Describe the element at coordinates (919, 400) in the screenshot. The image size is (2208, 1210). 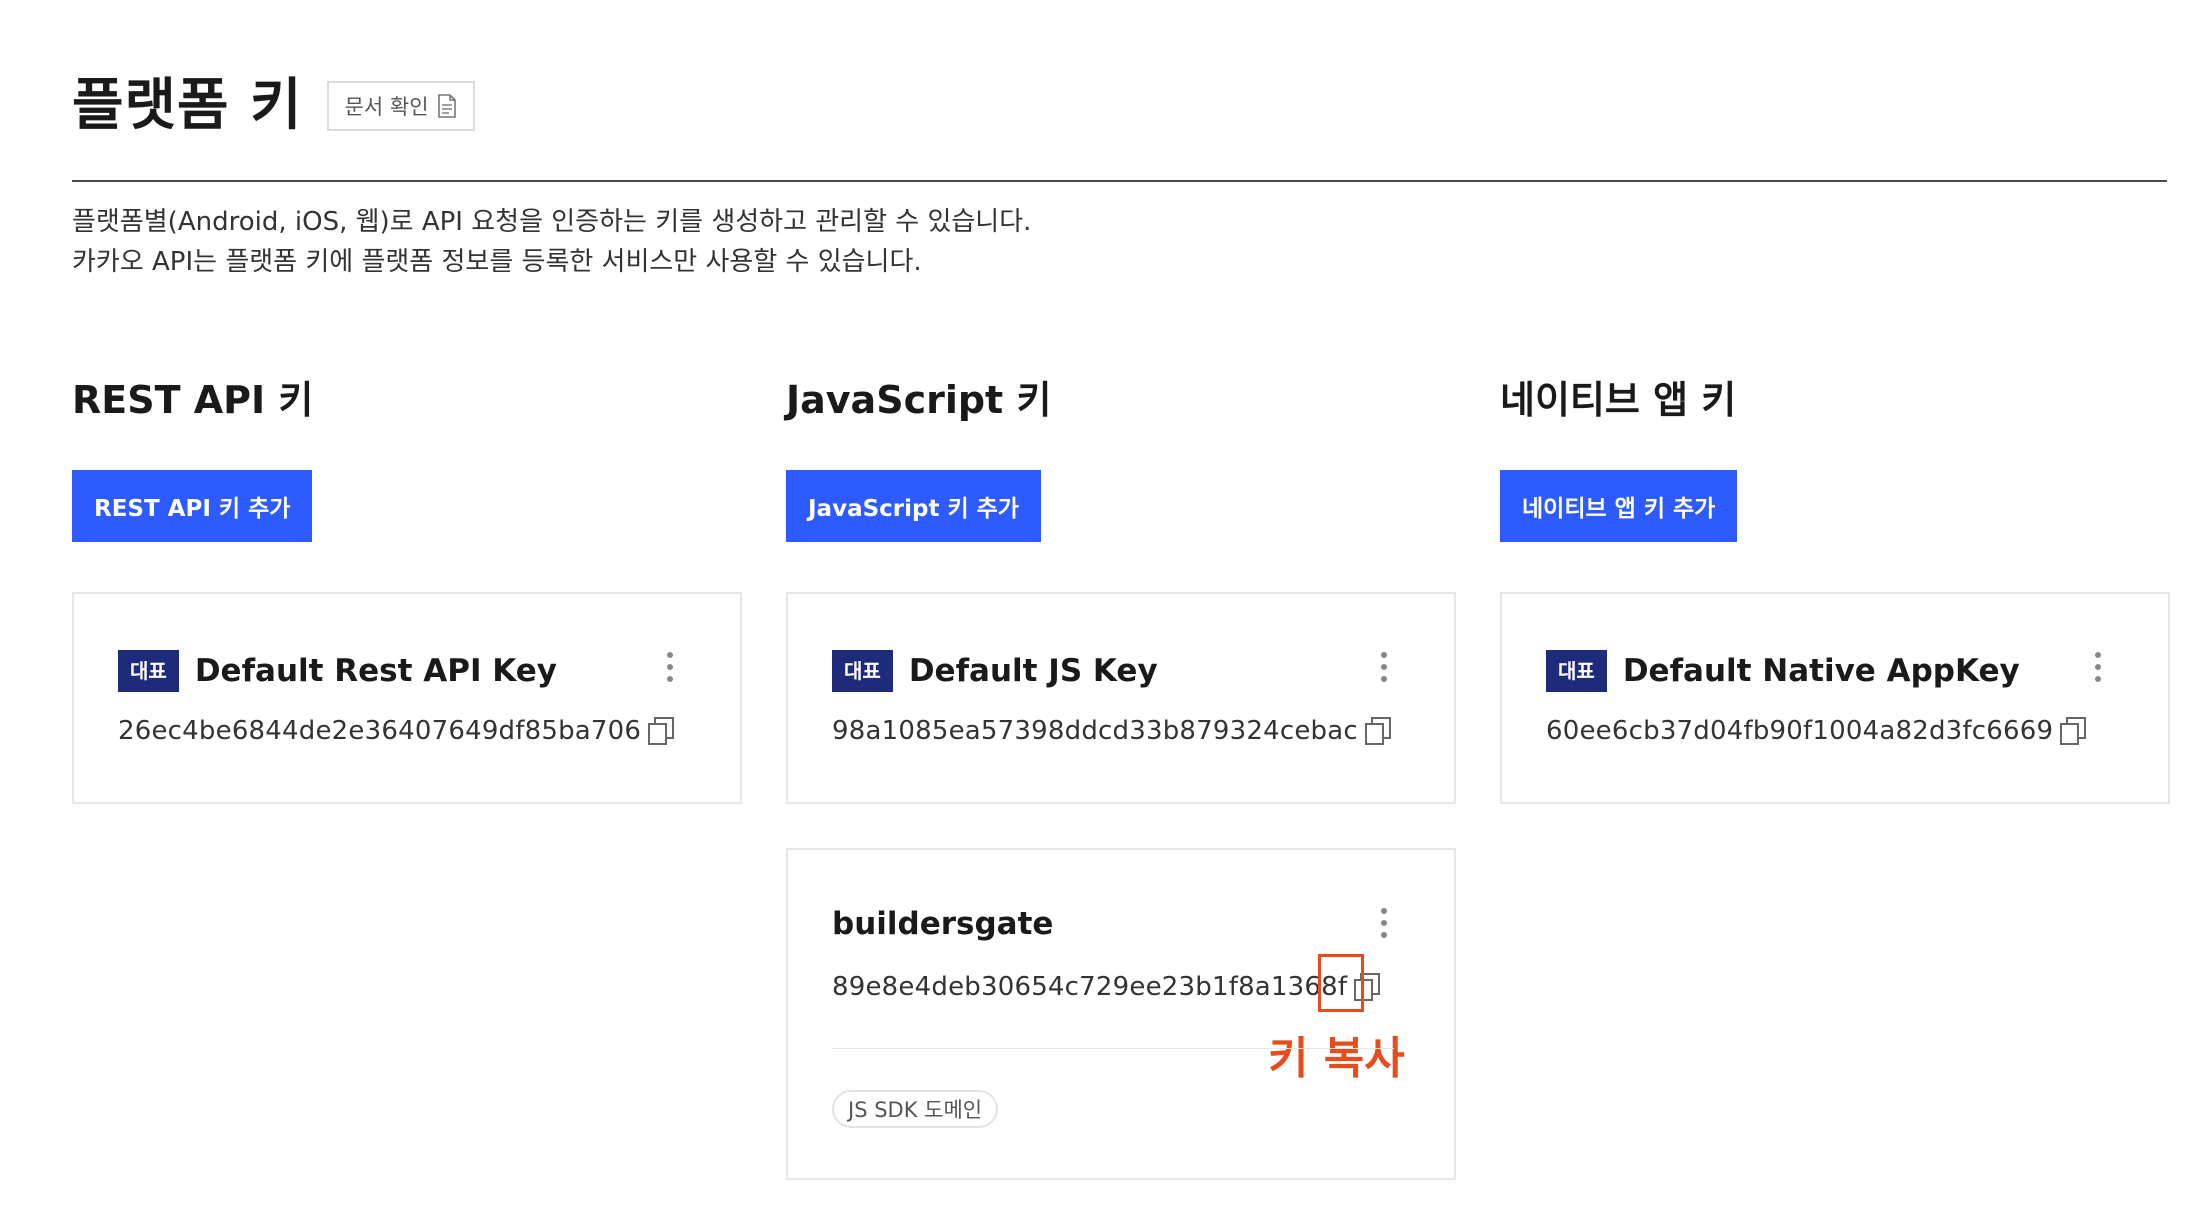
I see `section-title: JavaScript 키` at that location.